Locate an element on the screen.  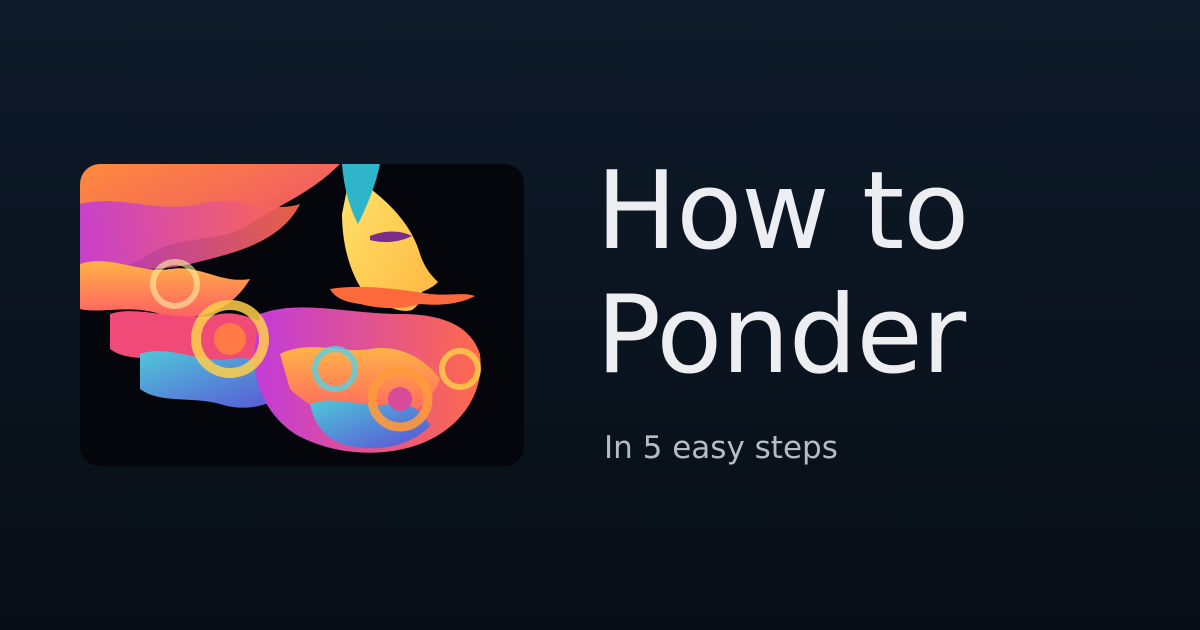
subtitle: In 5 easy steps is located at coordinates (721, 448).